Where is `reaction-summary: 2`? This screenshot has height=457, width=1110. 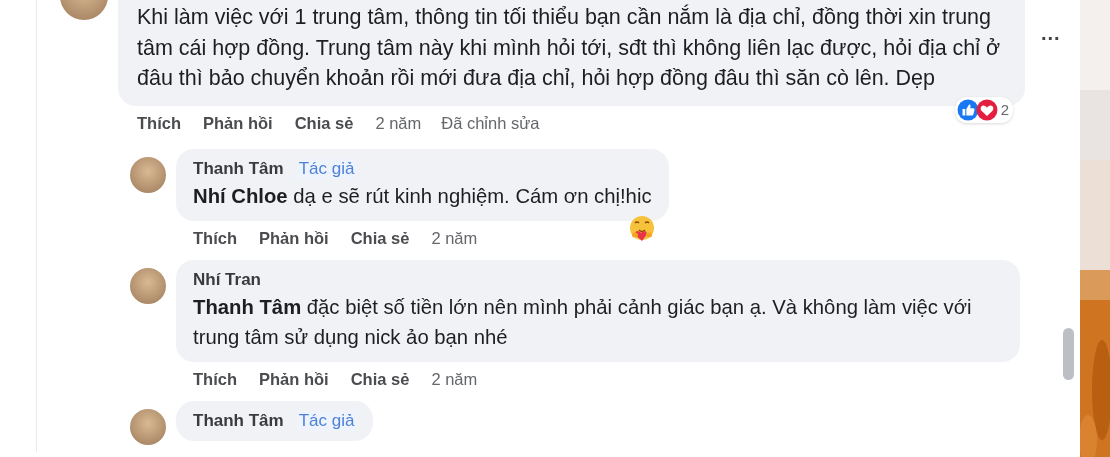
reaction-summary: 2 is located at coordinates (983, 109).